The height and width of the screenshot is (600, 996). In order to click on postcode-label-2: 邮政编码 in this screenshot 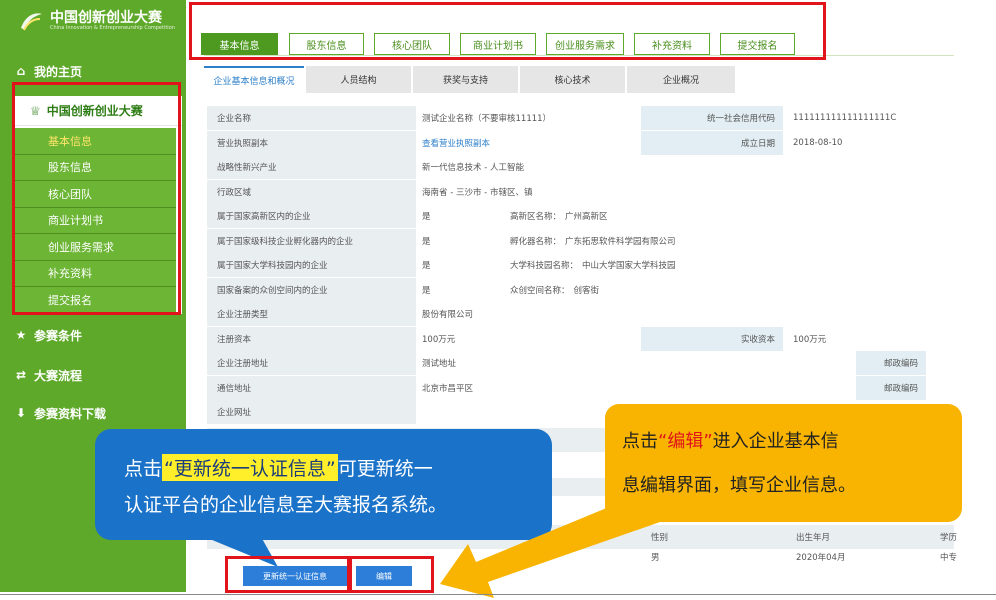, I will do `click(891, 387)`.